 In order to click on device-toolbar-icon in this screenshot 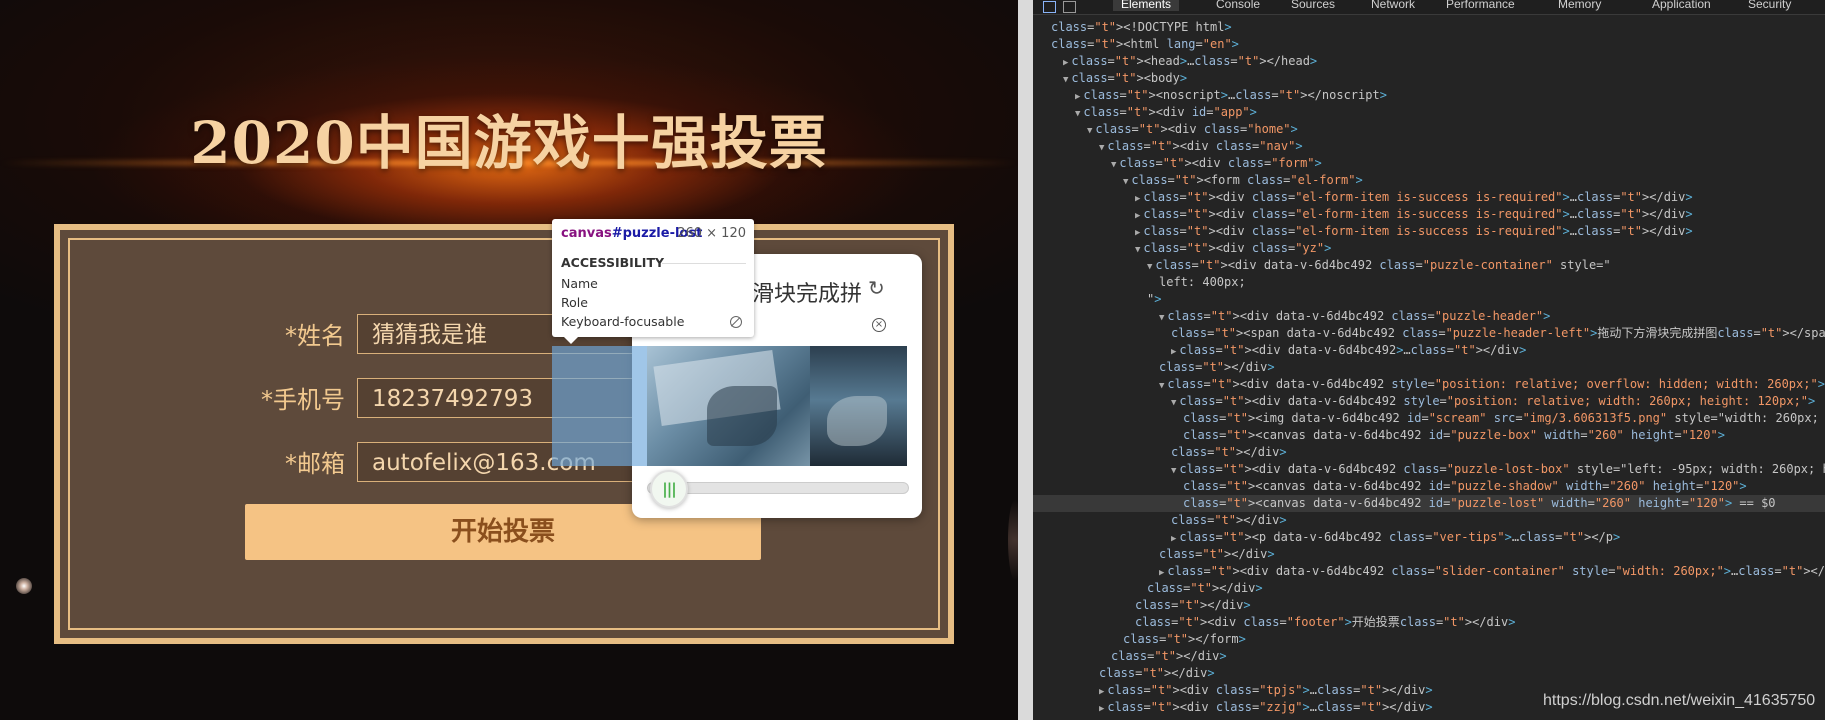, I will do `click(1069, 7)`.